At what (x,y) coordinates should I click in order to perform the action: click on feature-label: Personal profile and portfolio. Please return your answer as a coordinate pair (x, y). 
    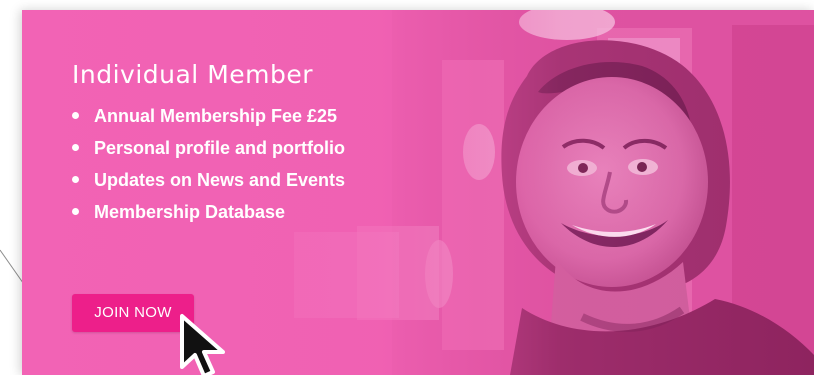
    Looking at the image, I should click on (220, 148).